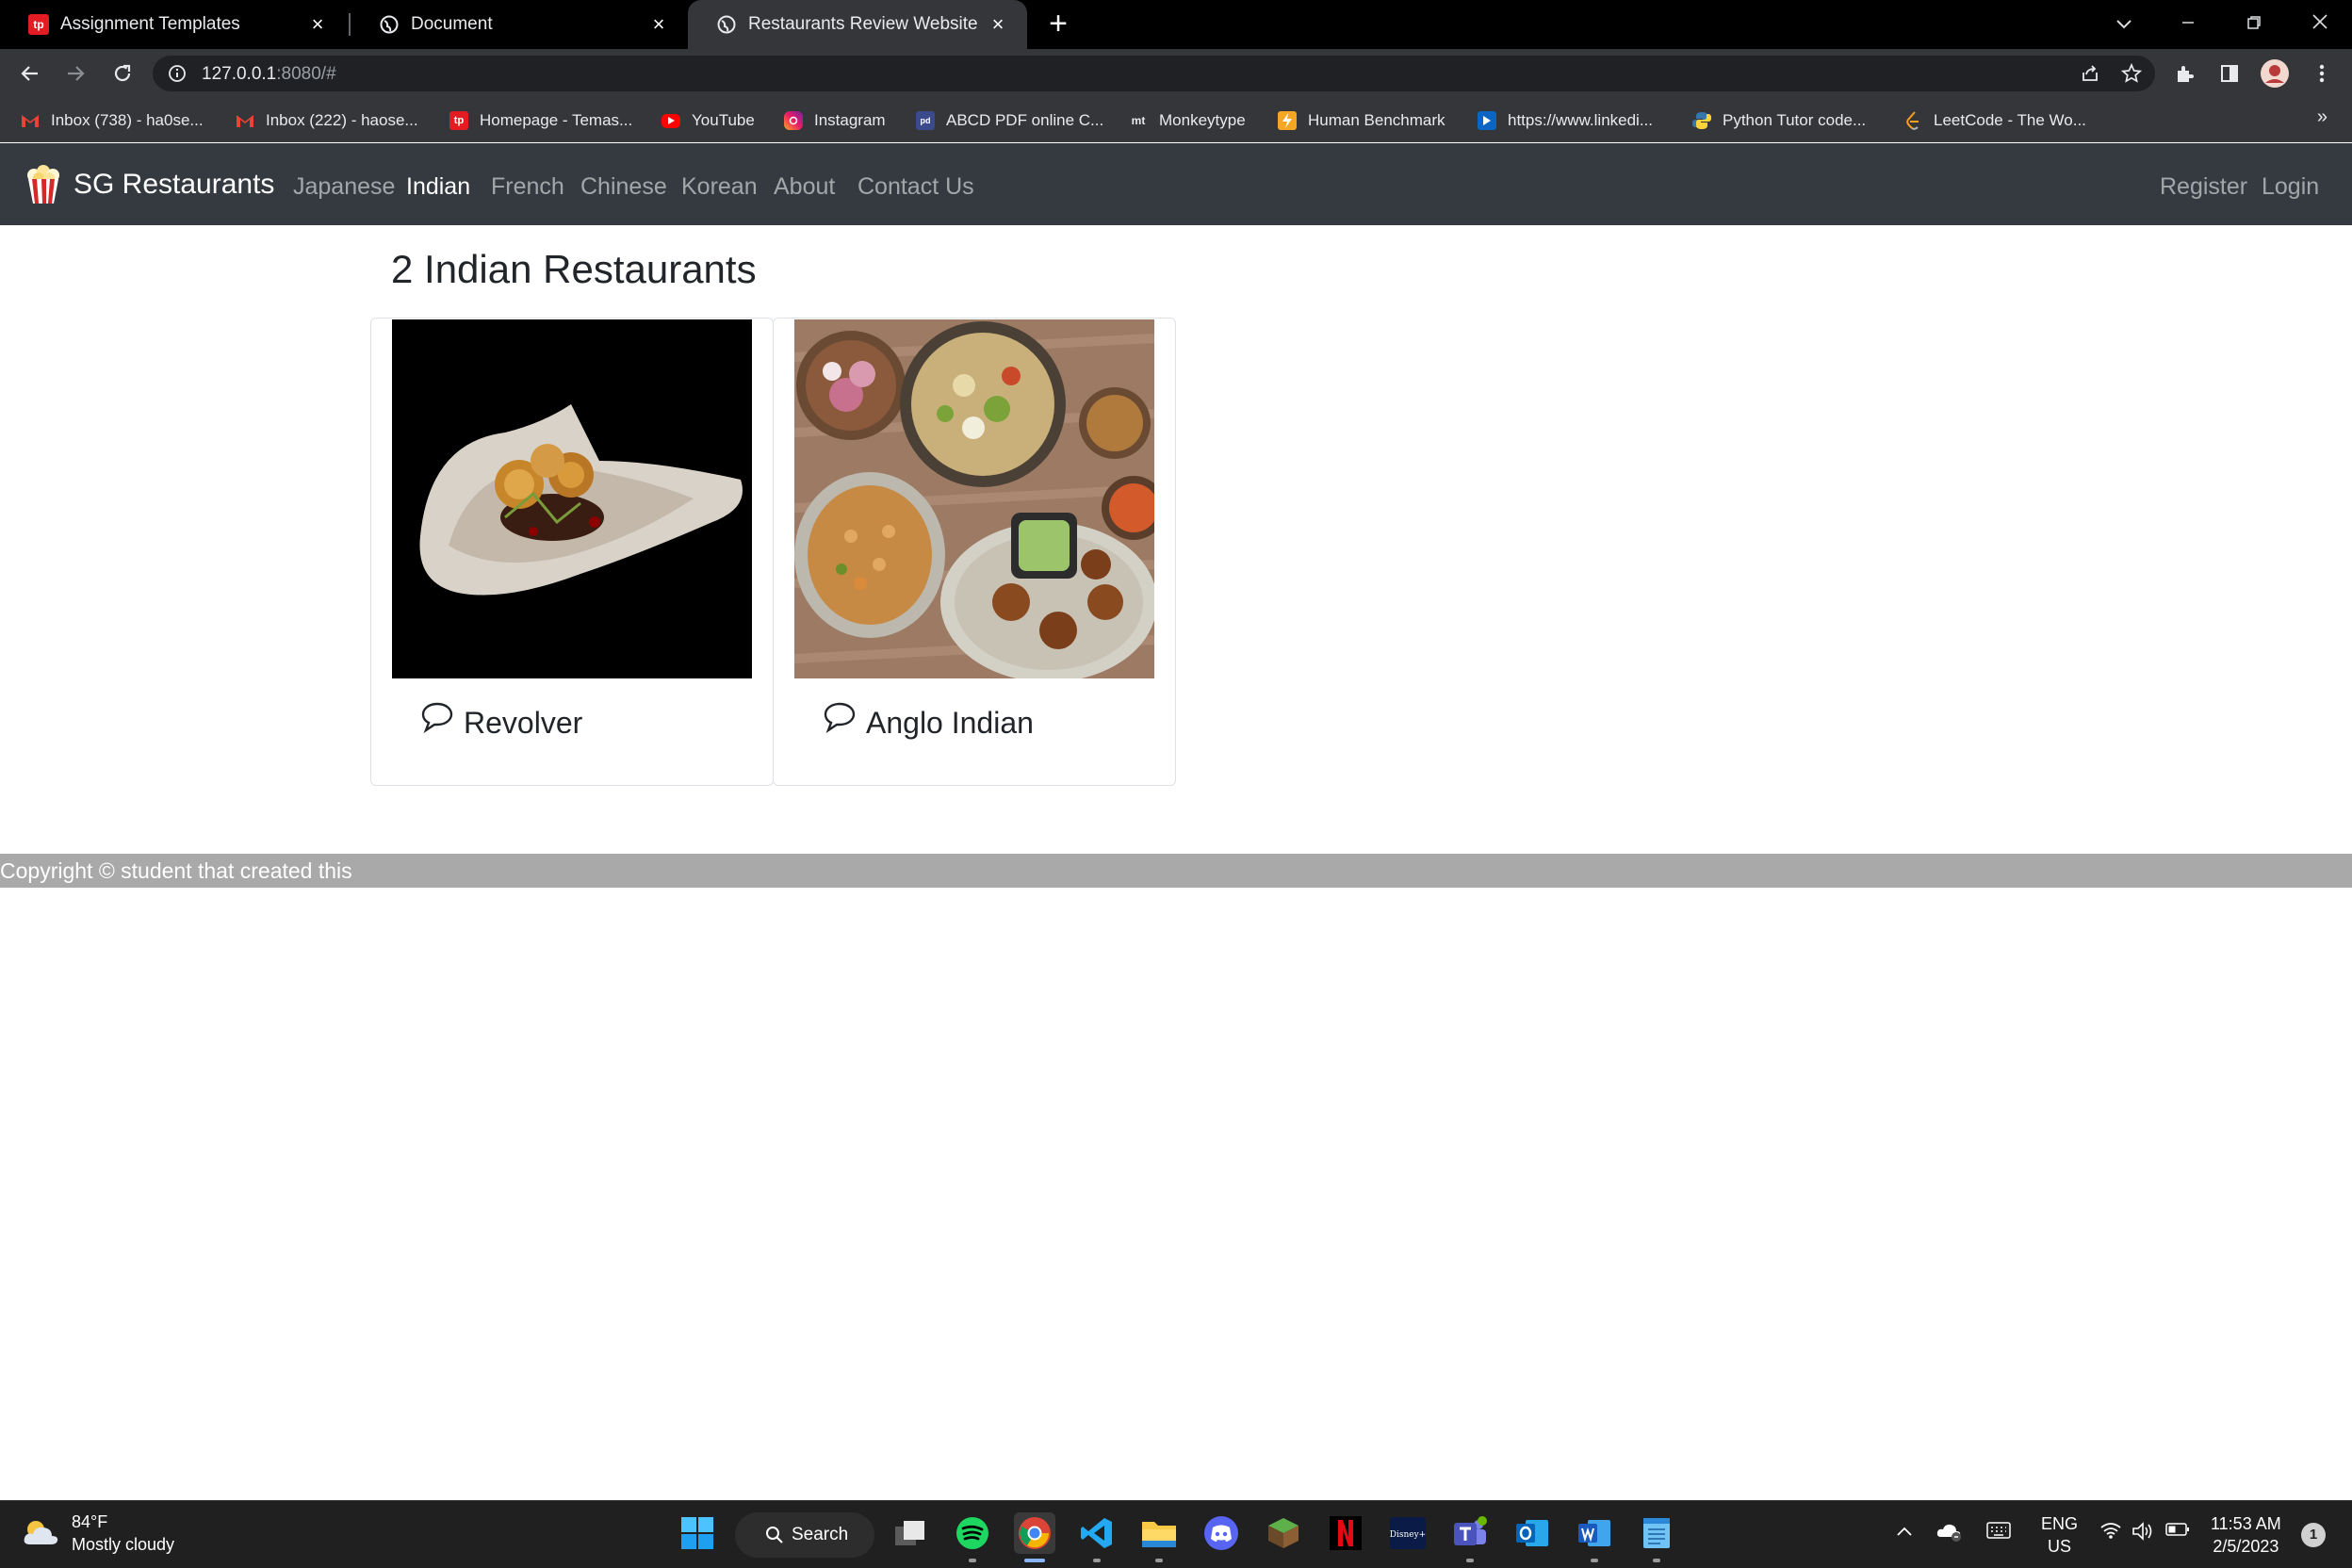  What do you see at coordinates (1532, 1533) in the screenshot?
I see `outlook-icon` at bounding box center [1532, 1533].